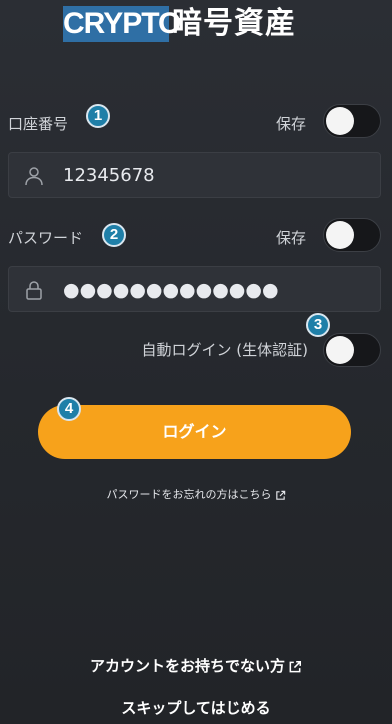 The image size is (392, 724). Describe the element at coordinates (291, 124) in the screenshot. I see `account-save-label: 保存` at that location.